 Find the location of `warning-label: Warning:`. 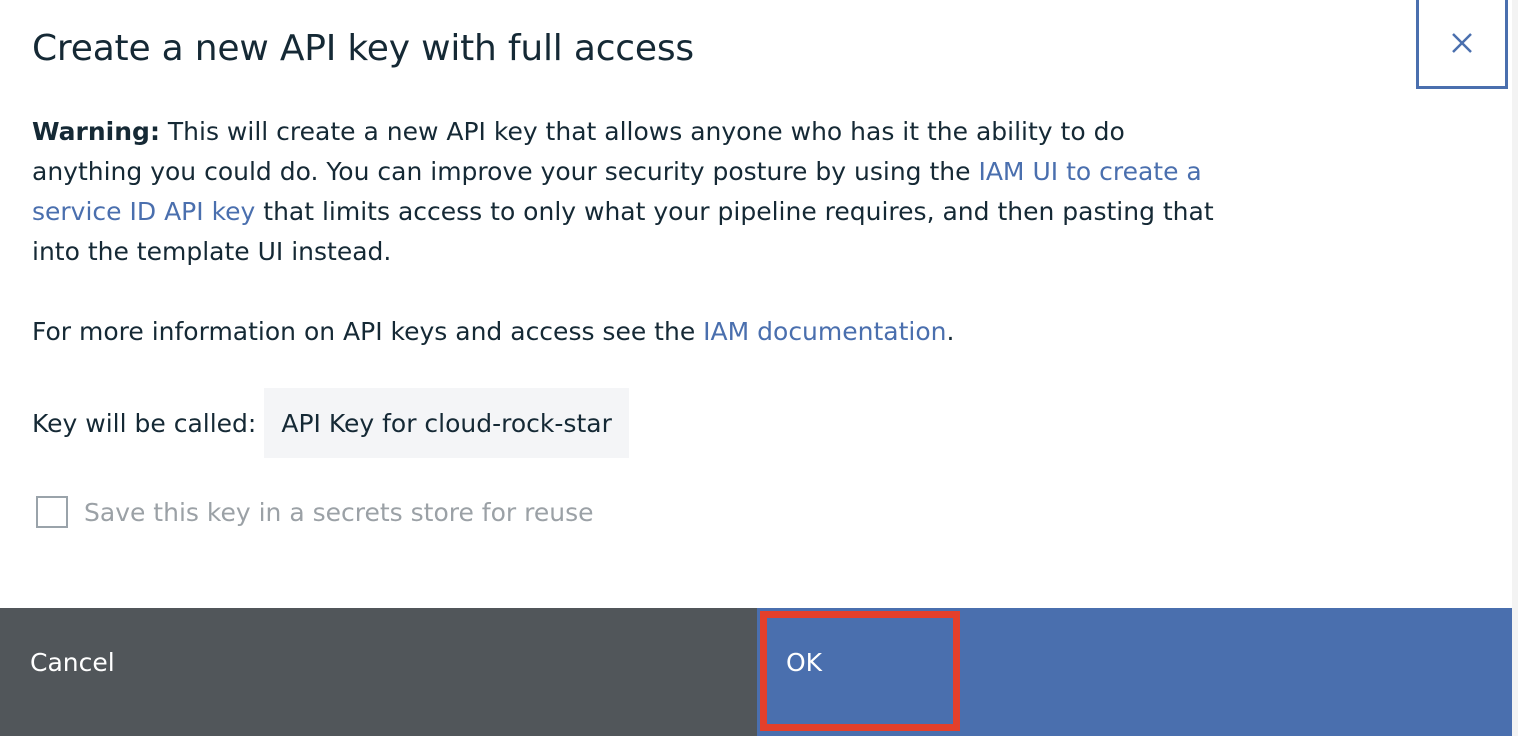

warning-label: Warning: is located at coordinates (96, 131).